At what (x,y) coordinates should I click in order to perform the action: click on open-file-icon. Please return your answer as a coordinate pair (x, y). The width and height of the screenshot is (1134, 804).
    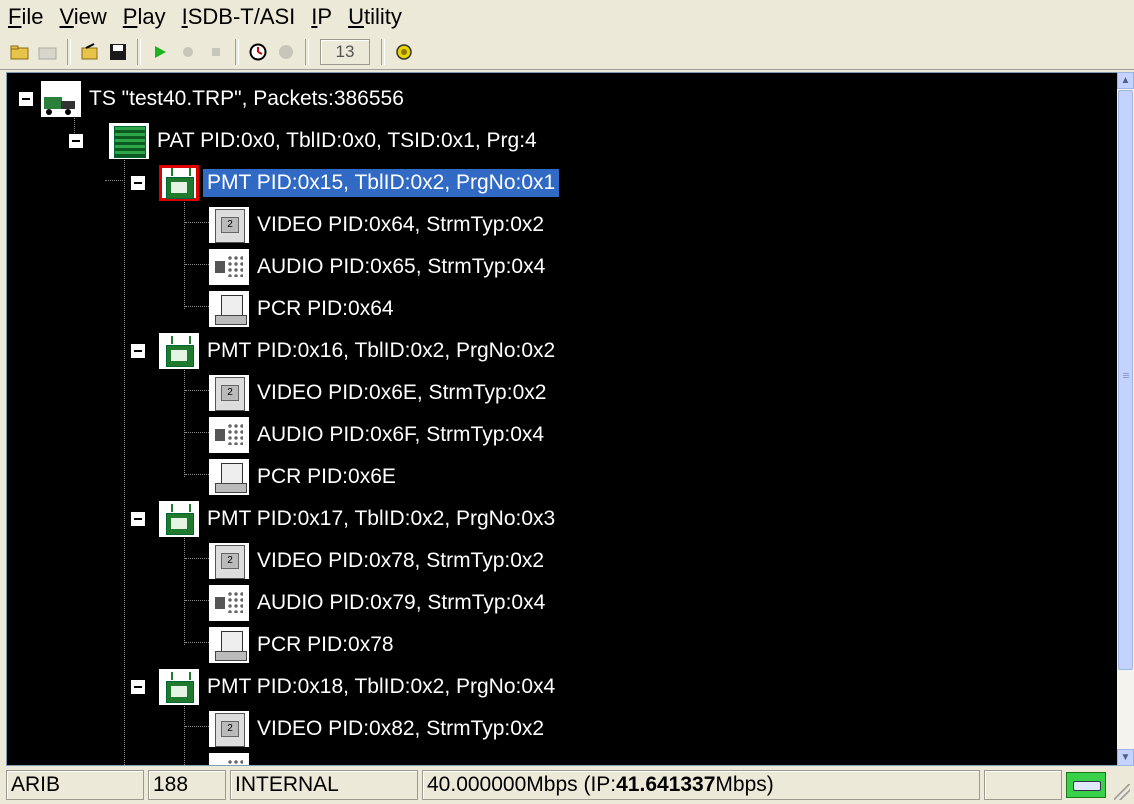
    Looking at the image, I should click on (90, 52).